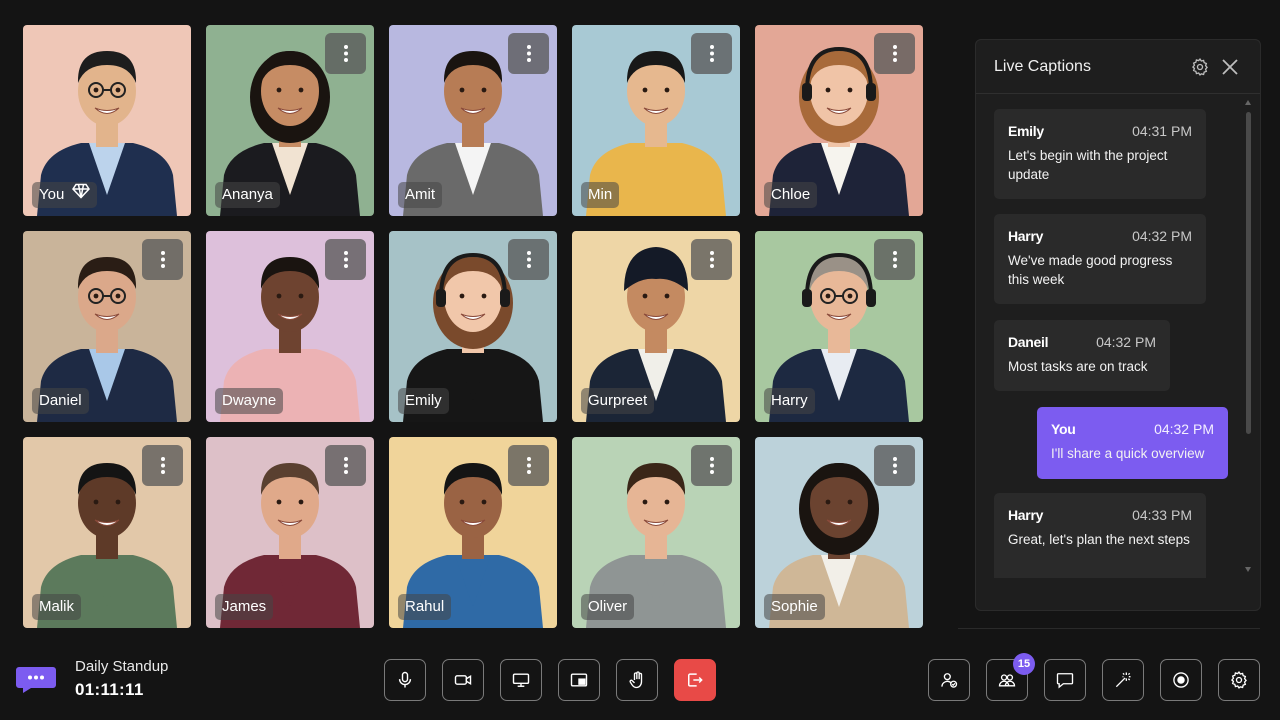 Image resolution: width=1280 pixels, height=720 pixels. I want to click on participant-name-label: James, so click(244, 607).